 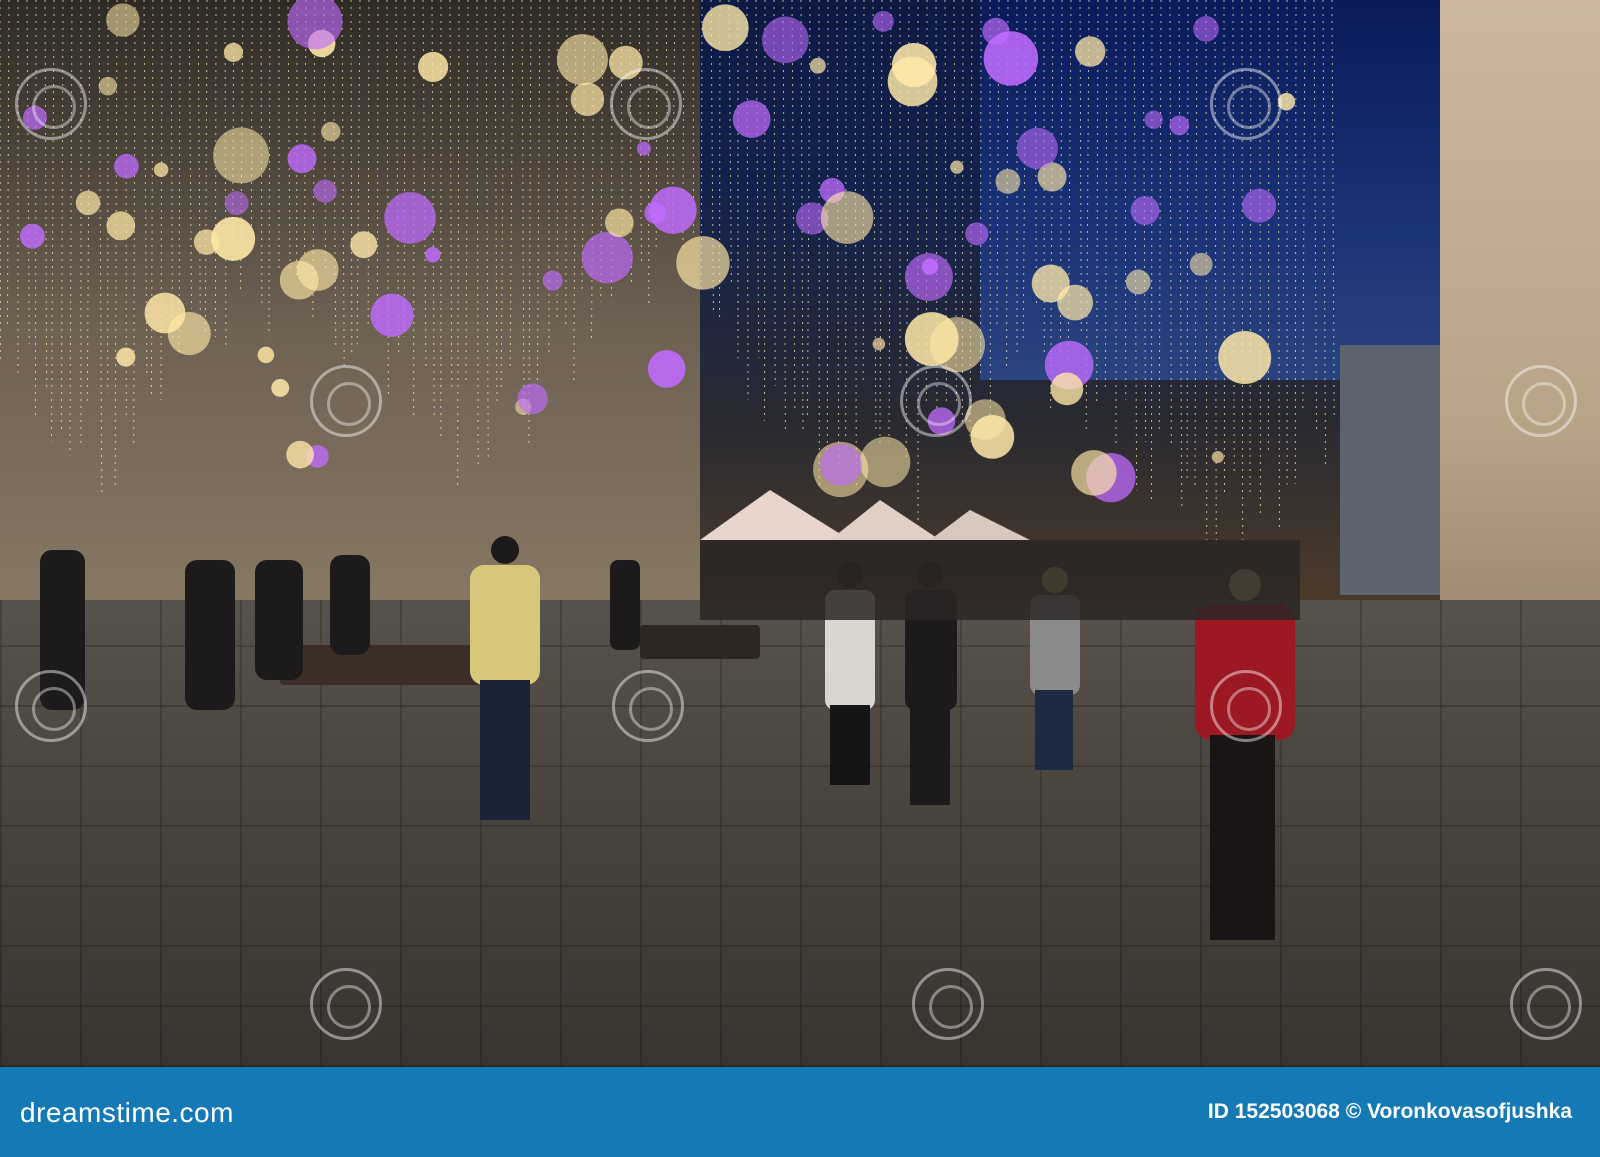 I want to click on crowd-background, so click(x=1000, y=580).